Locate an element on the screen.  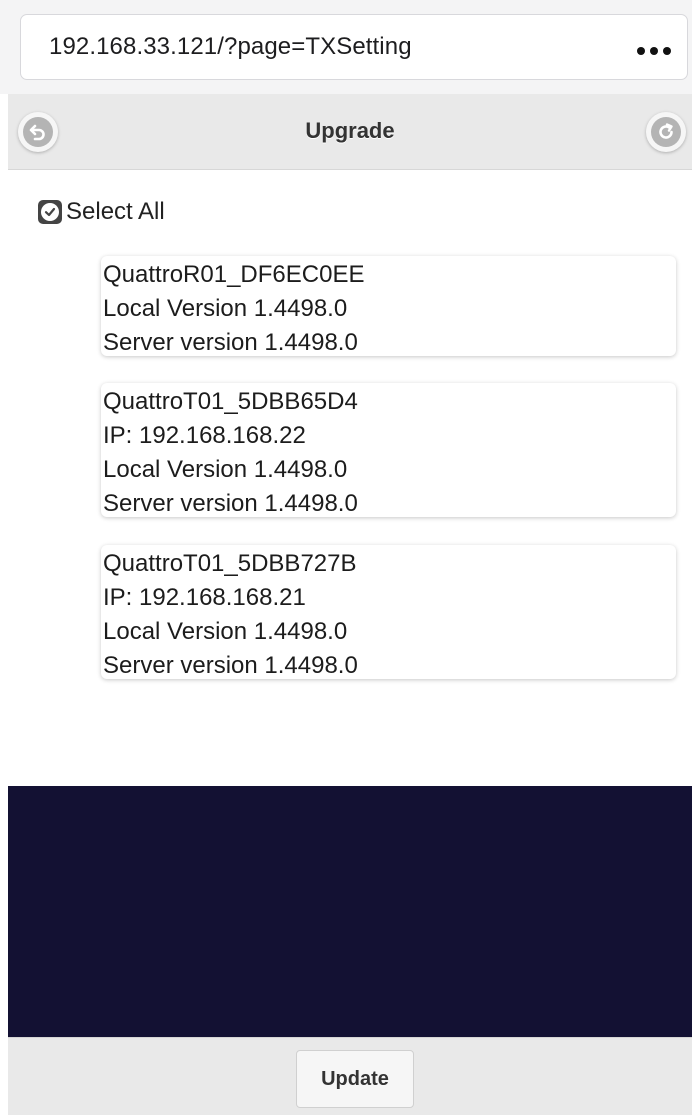
url-bar: 192.168.33.121/?page=TXSetting is located at coordinates (354, 47).